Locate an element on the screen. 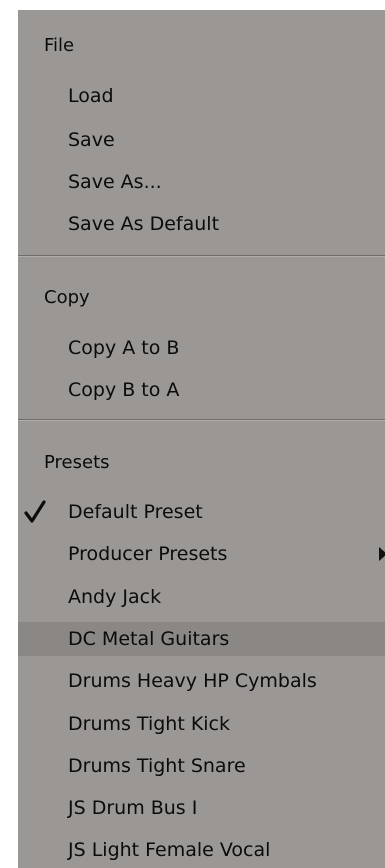 Image resolution: width=385 pixels, height=868 pixels. chevron-right-icon is located at coordinates (382, 554).